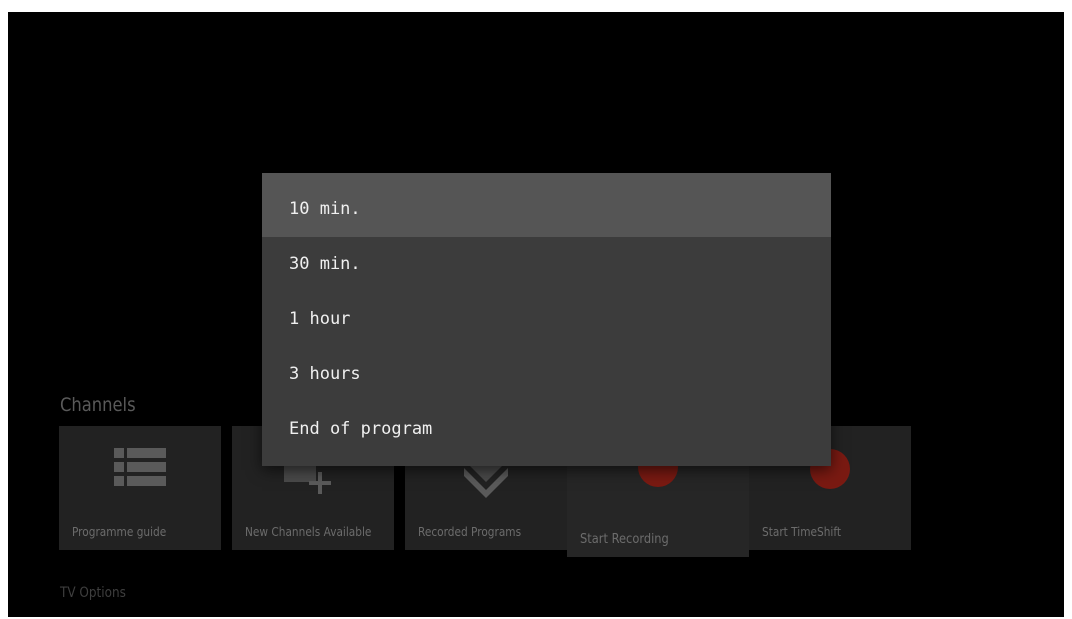 Image resolution: width=1072 pixels, height=619 pixels. Describe the element at coordinates (624, 539) in the screenshot. I see `card-label: Start Recording` at that location.